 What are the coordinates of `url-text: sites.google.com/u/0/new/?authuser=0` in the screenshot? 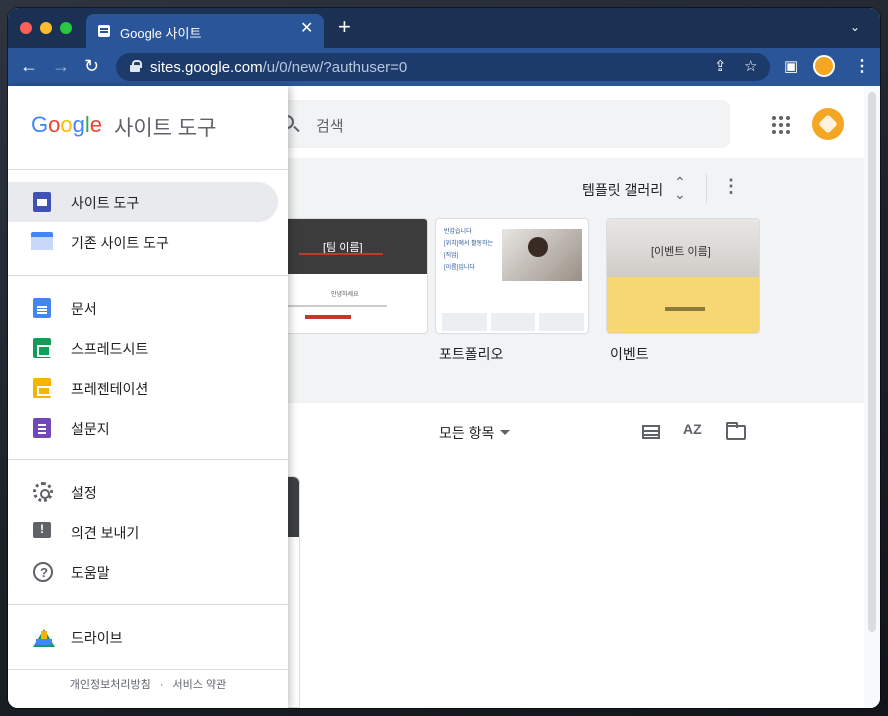 It's located at (278, 67).